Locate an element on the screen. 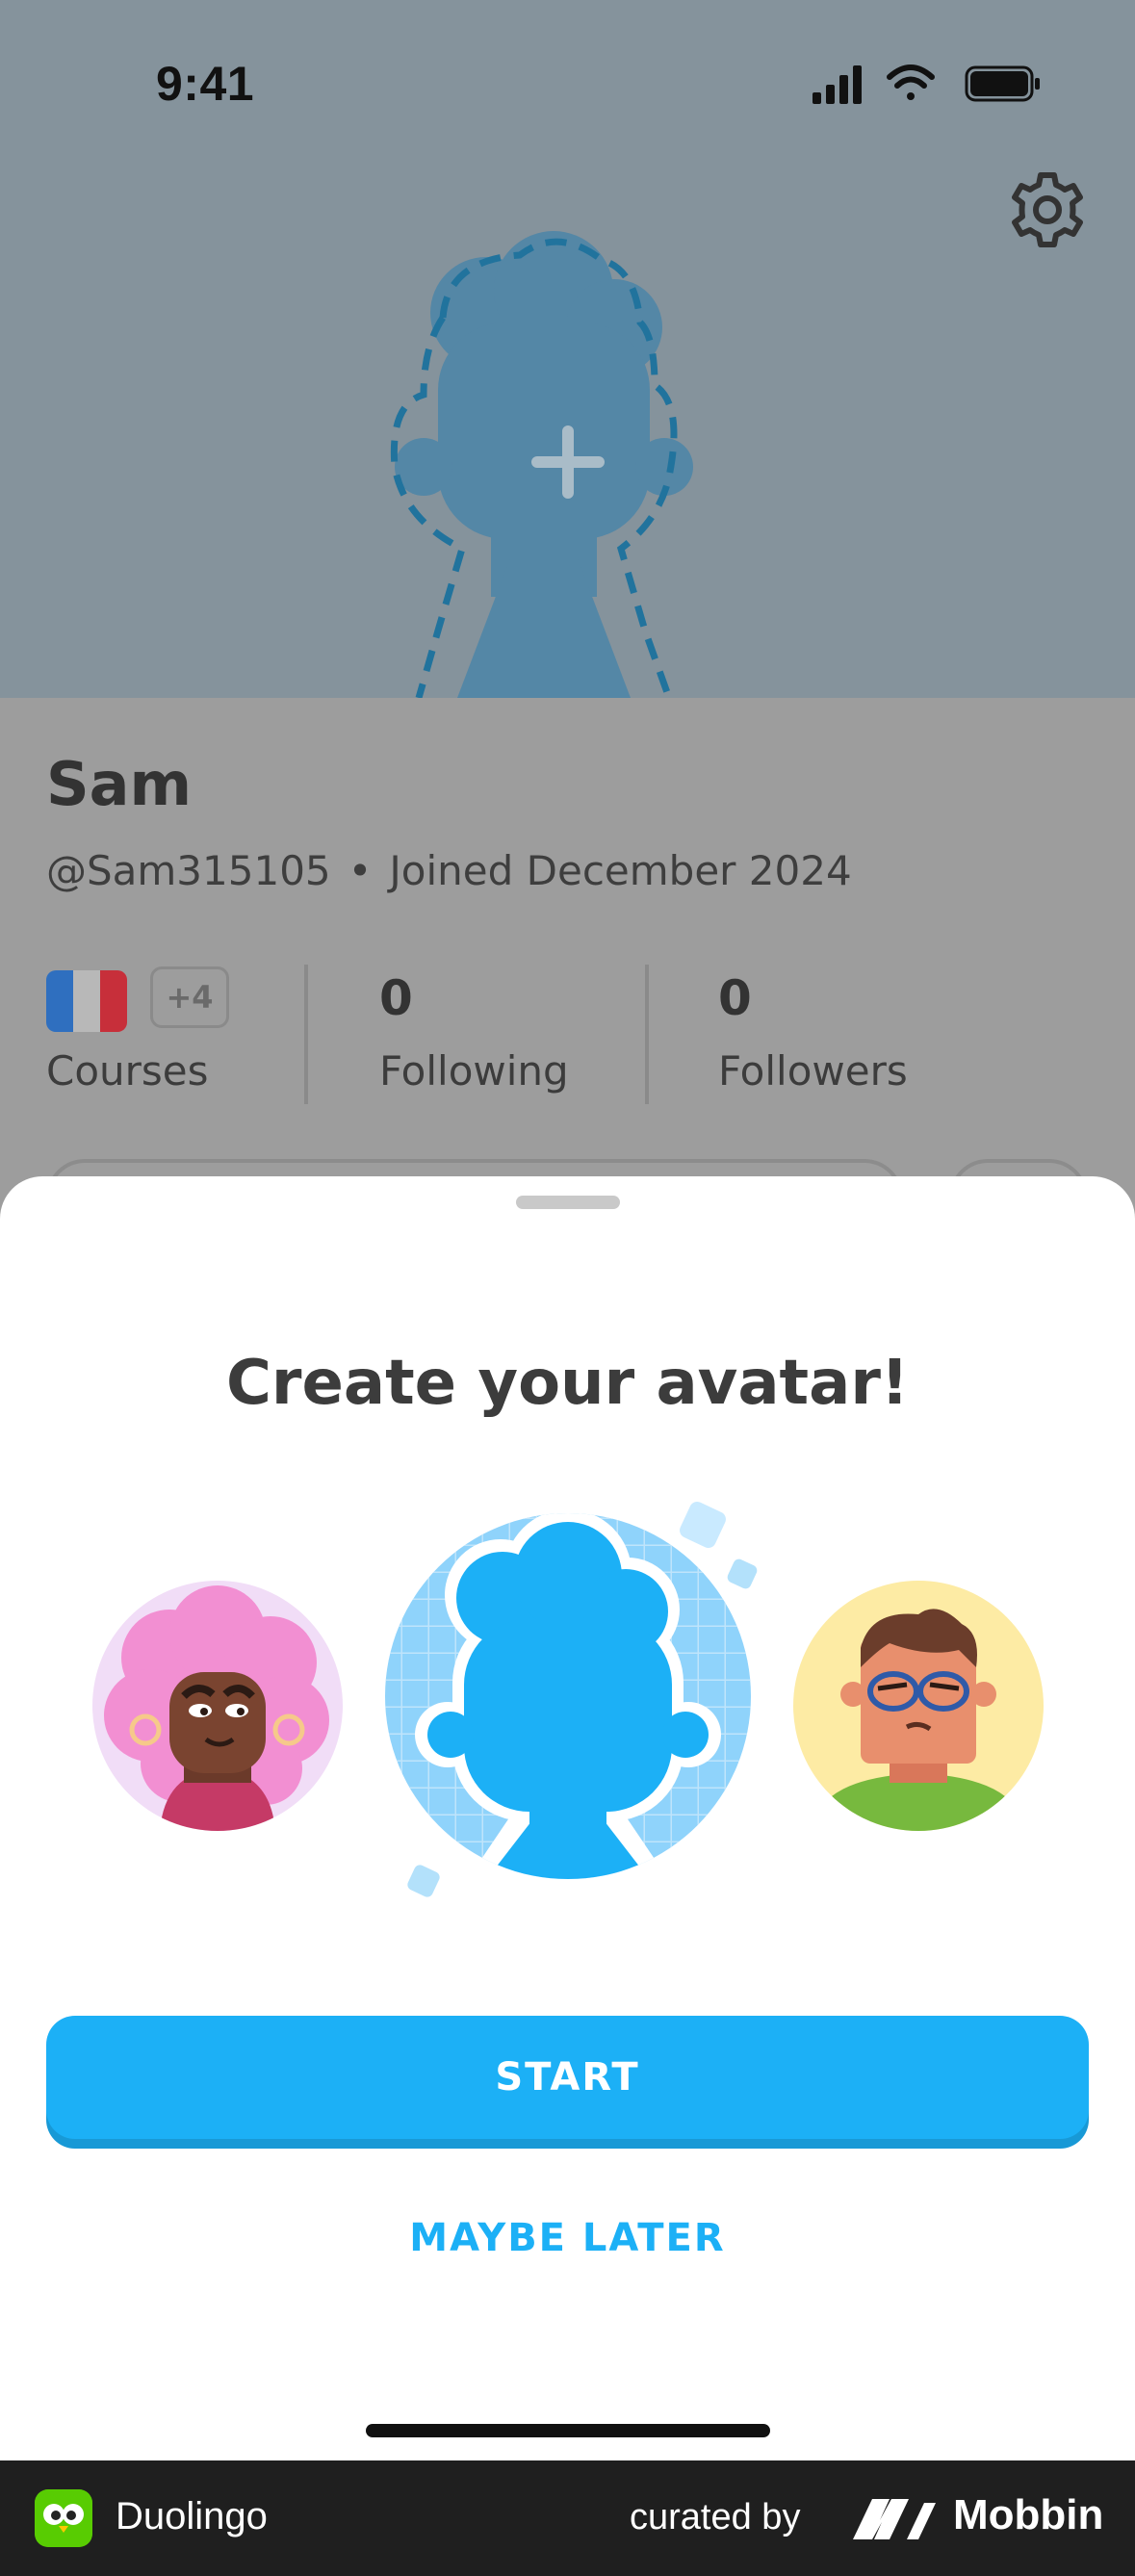 This screenshot has width=1135, height=2576. status-icons is located at coordinates (926, 84).